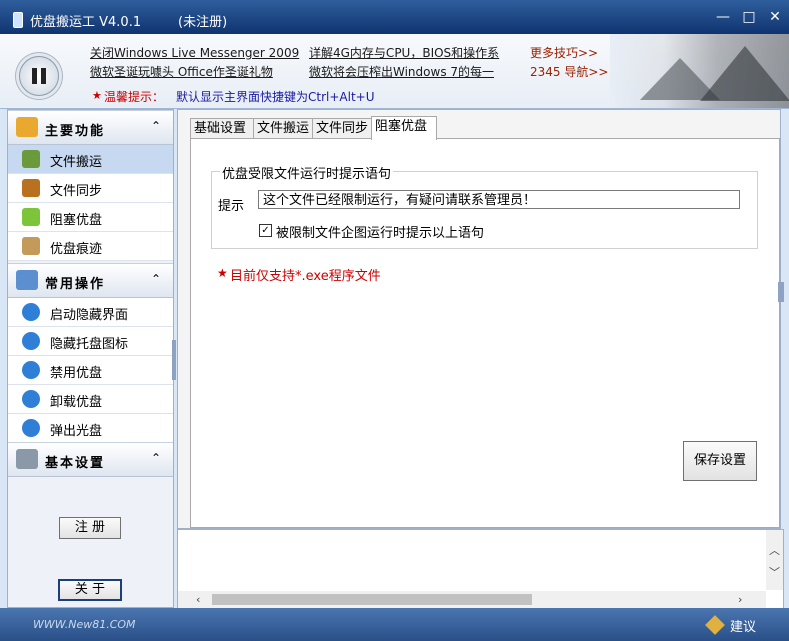 This screenshot has height=641, width=789. What do you see at coordinates (76, 431) in the screenshot?
I see `sidebar-item-label: 弹出光盘` at bounding box center [76, 431].